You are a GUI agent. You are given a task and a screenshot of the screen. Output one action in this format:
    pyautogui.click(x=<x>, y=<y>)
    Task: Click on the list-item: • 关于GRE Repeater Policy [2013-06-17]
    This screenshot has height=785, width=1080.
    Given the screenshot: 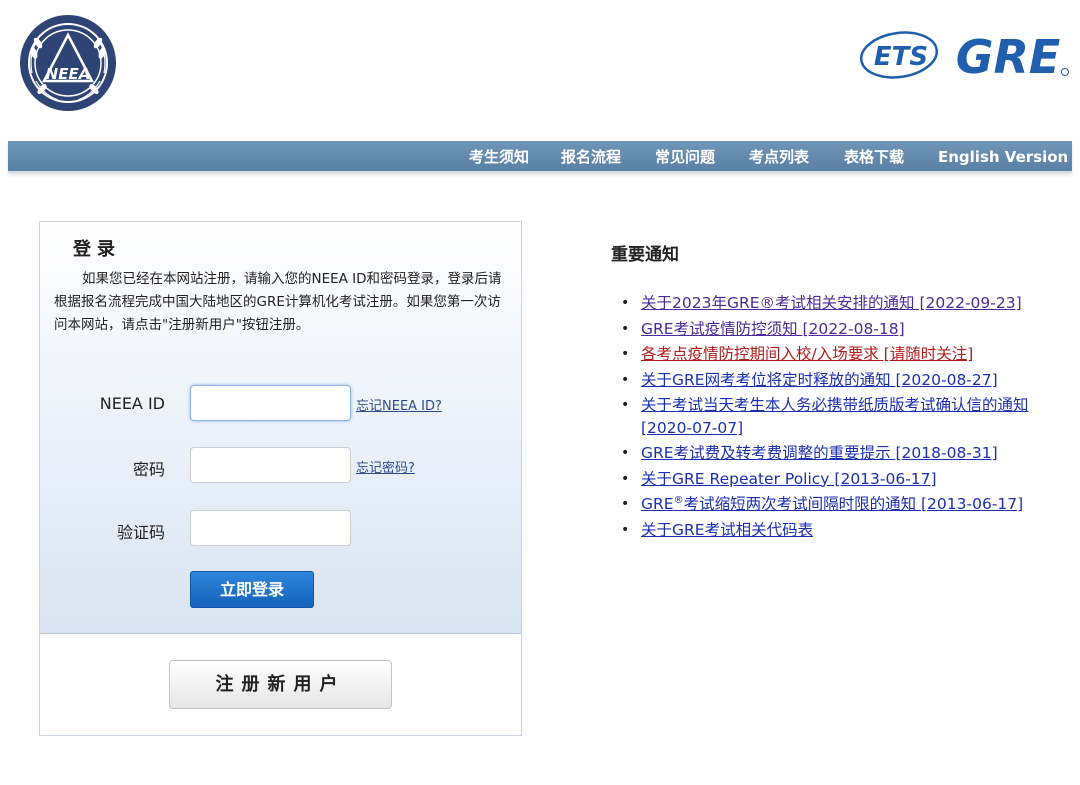 What is the action you would take?
    pyautogui.click(x=846, y=479)
    